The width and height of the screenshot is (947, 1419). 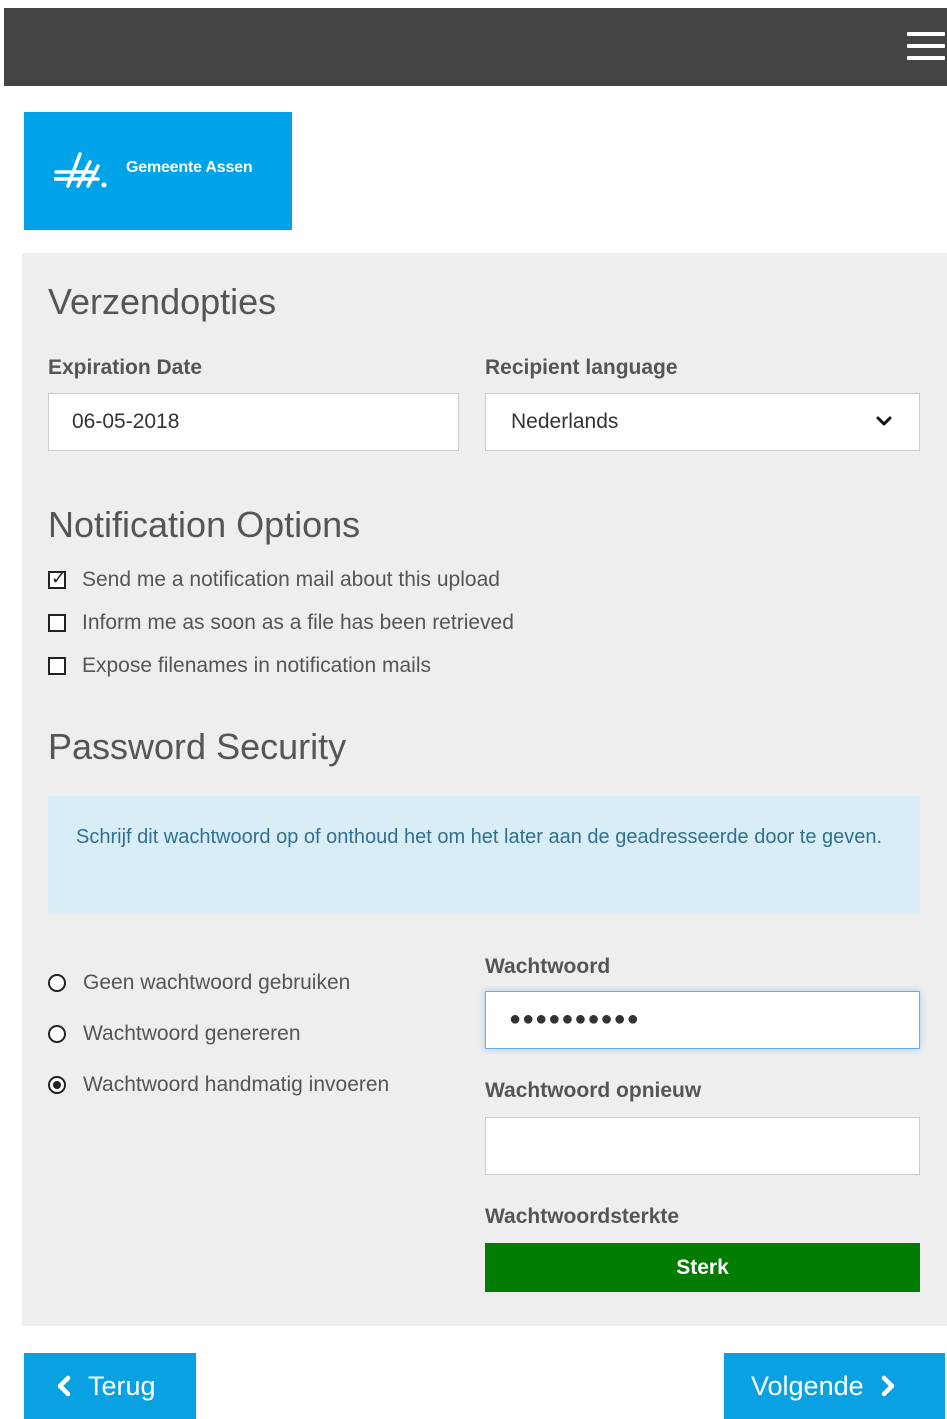 I want to click on notification-options-title: Notification Options, so click(x=204, y=524).